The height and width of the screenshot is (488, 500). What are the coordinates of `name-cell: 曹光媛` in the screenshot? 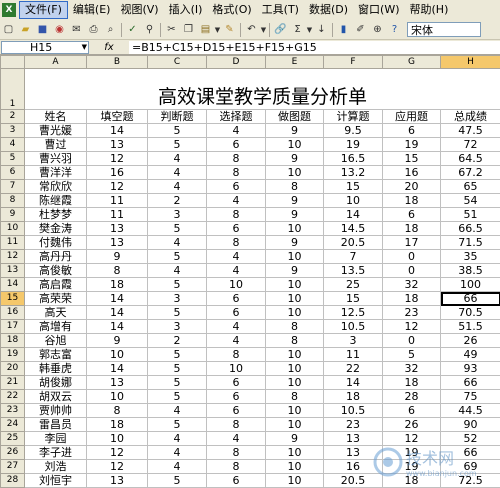 It's located at (56, 131).